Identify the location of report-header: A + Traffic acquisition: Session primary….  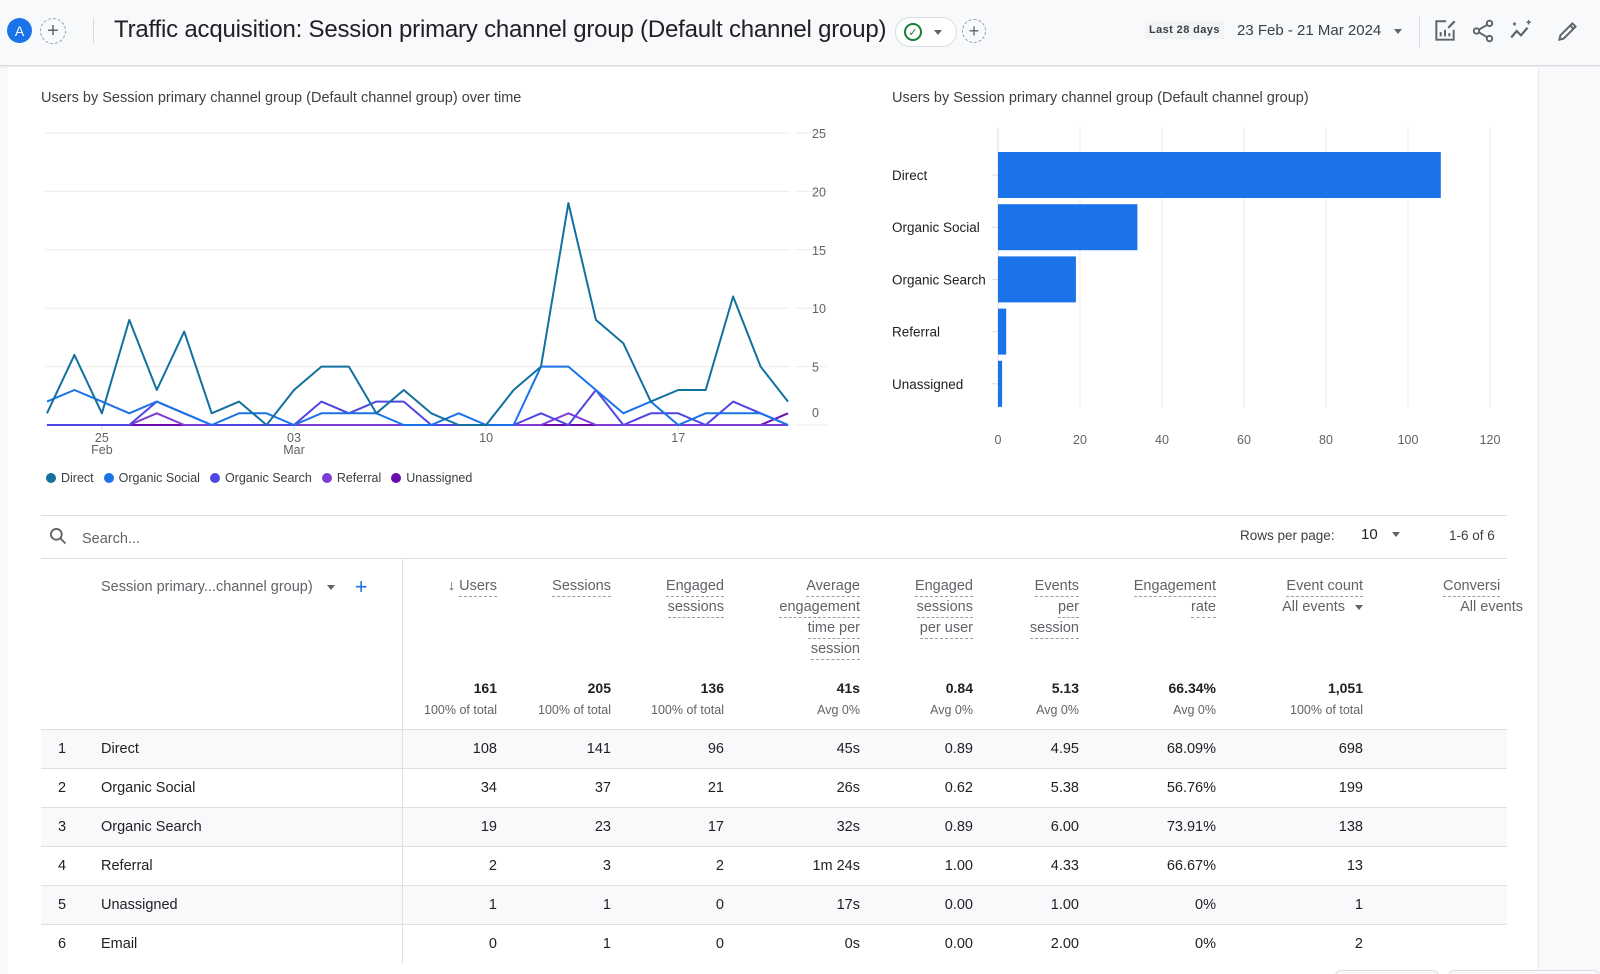
(800, 33).